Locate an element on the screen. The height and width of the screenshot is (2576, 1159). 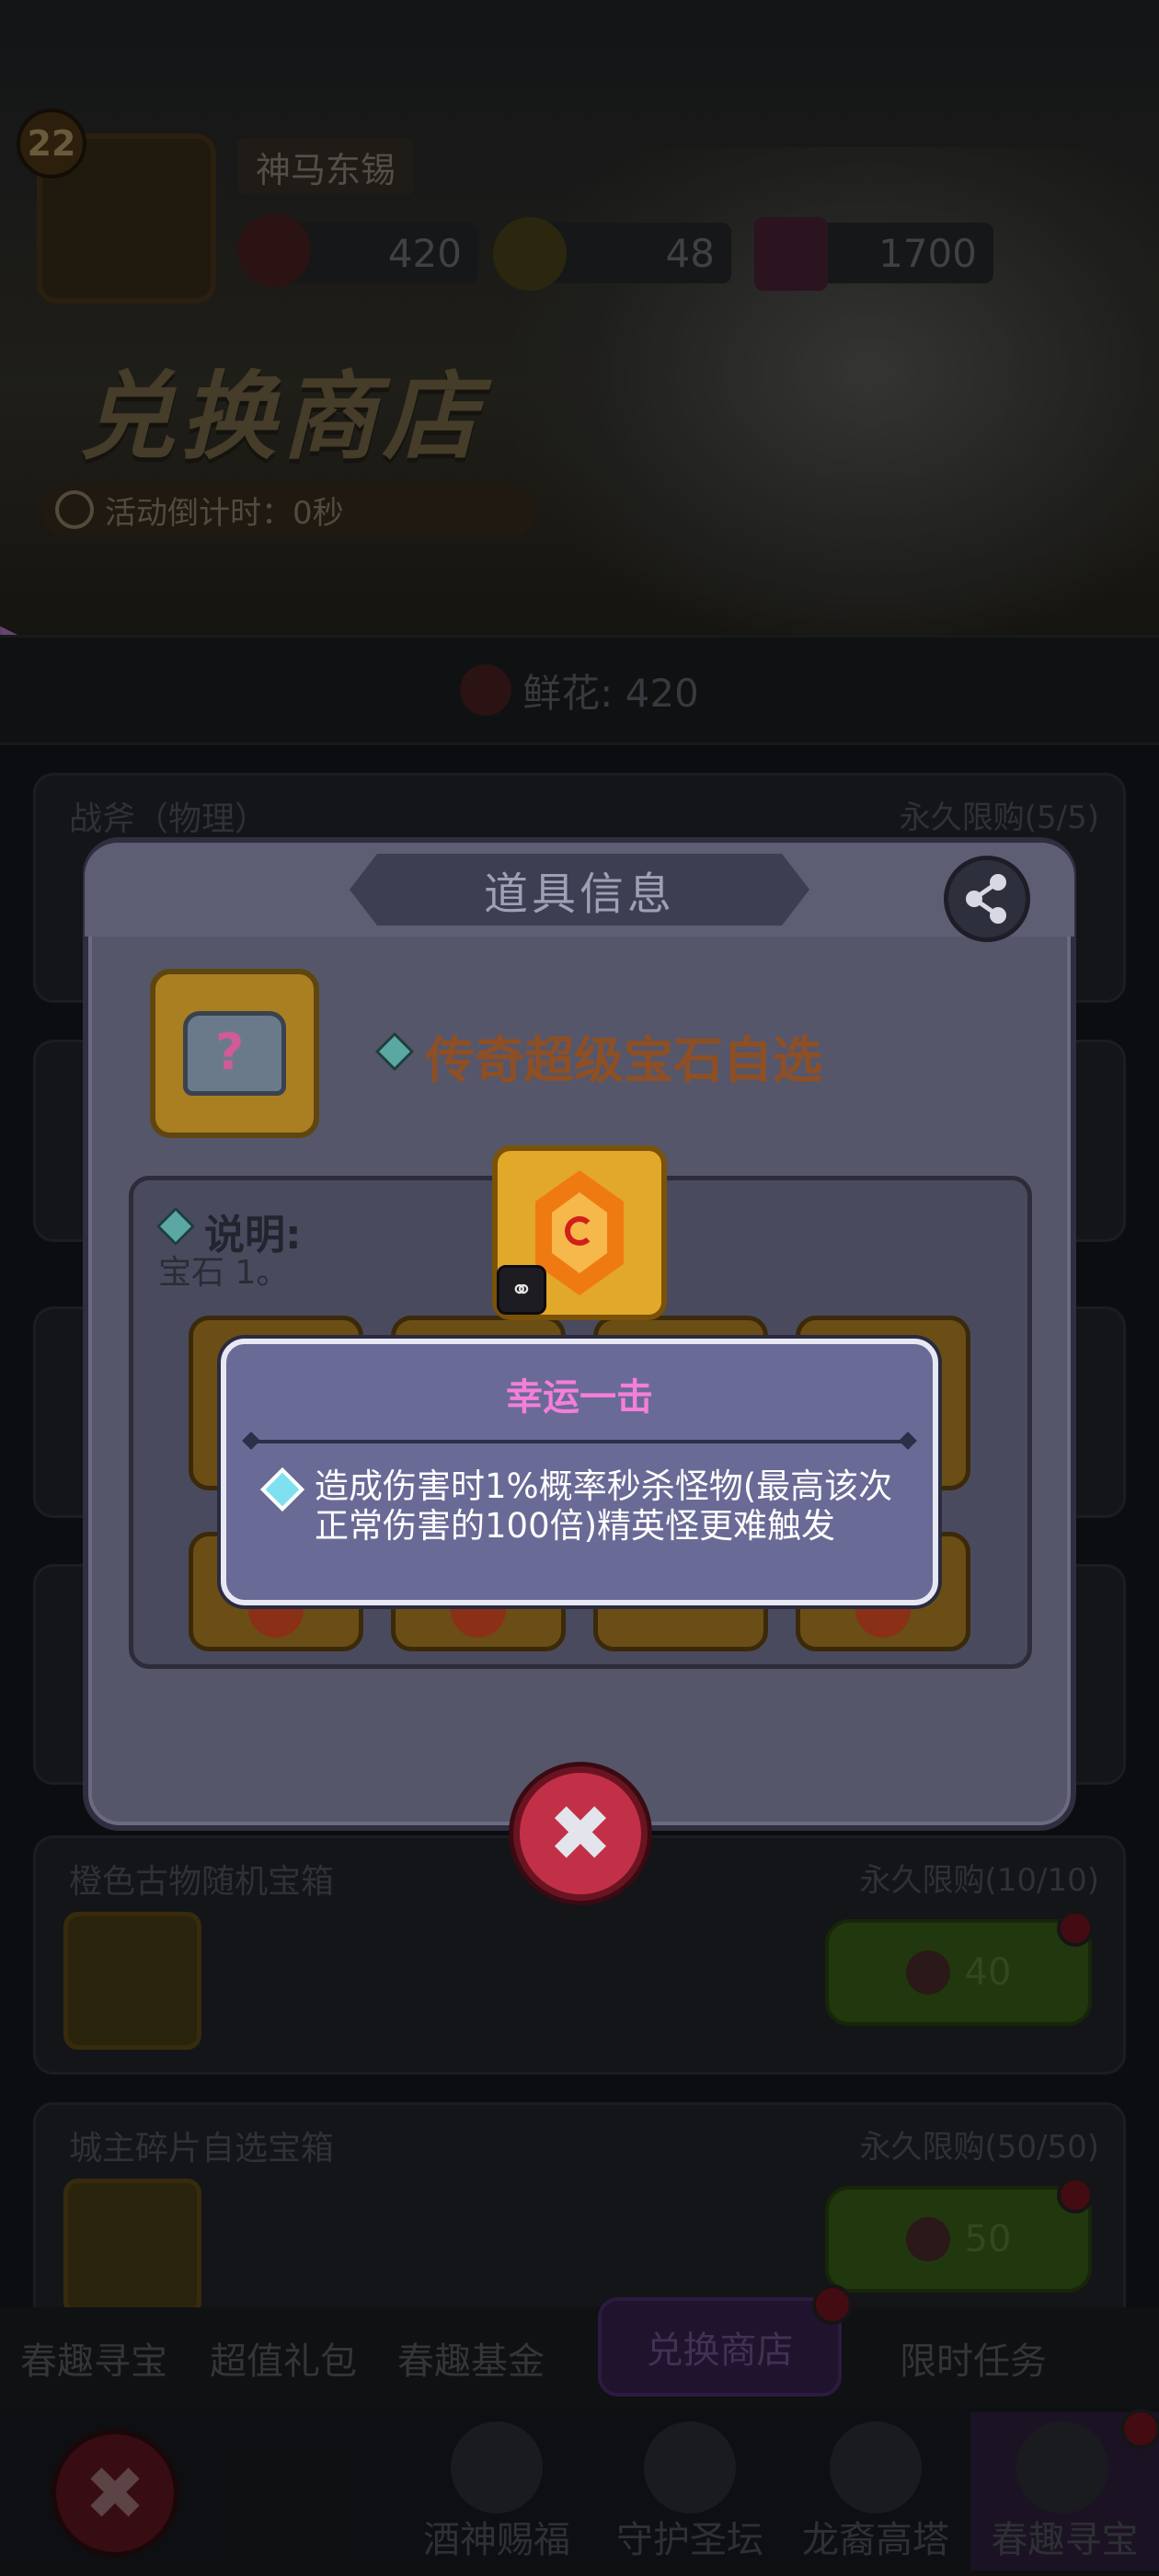
close-icon: ✖ is located at coordinates (580, 1833).